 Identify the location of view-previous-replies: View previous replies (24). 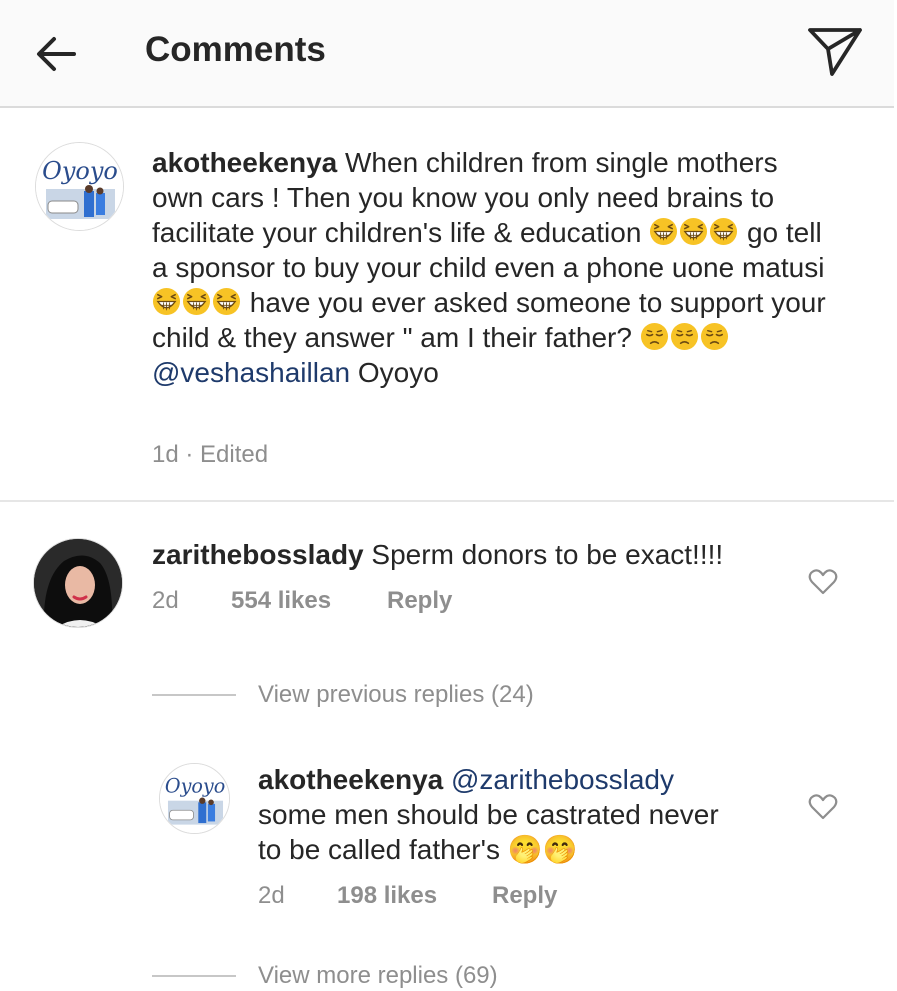
(402, 695).